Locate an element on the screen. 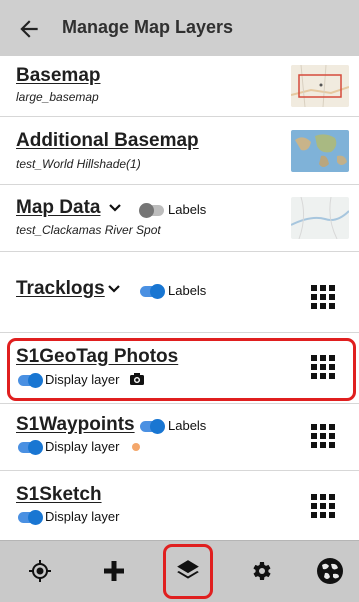 The height and width of the screenshot is (602, 359). add-icon is located at coordinates (114, 571).